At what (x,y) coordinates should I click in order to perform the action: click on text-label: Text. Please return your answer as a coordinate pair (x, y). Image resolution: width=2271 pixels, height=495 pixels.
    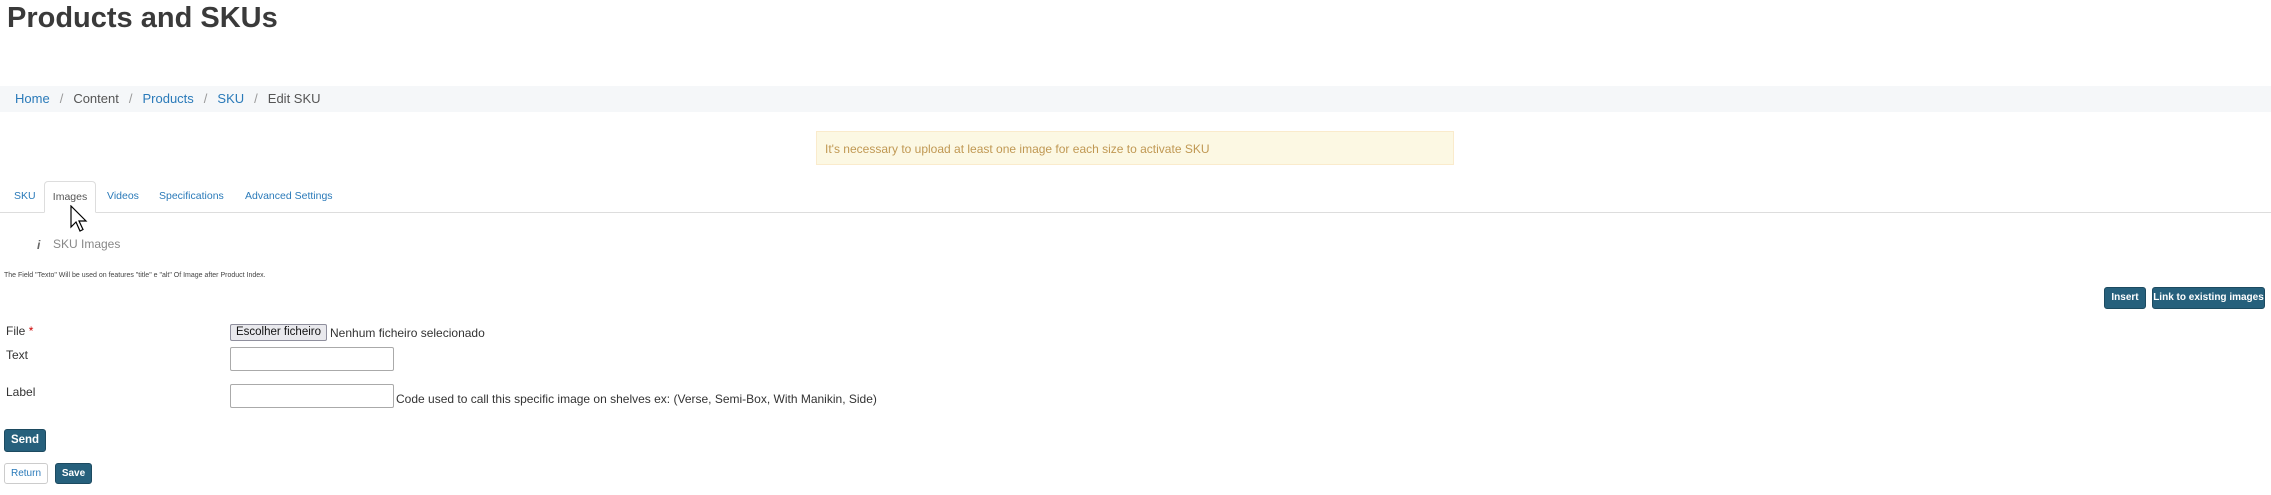
    Looking at the image, I should click on (17, 355).